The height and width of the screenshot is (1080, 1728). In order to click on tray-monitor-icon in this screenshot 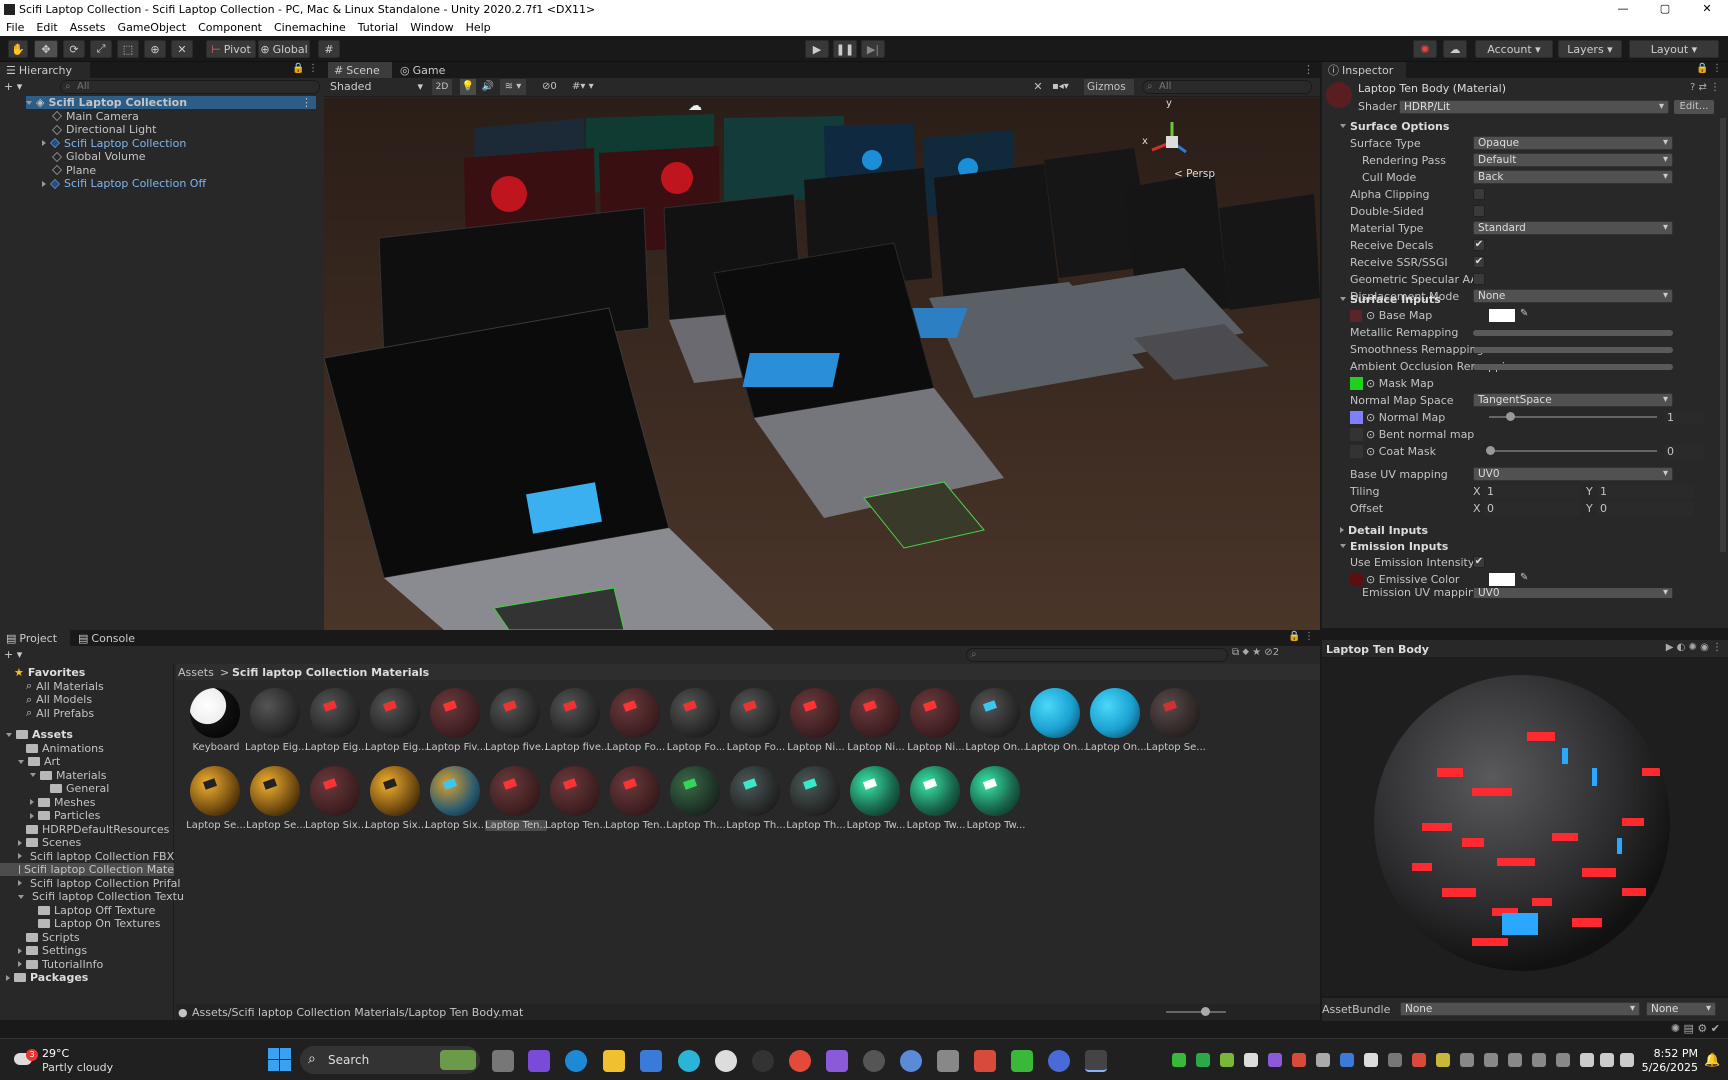, I will do `click(1491, 1060)`.